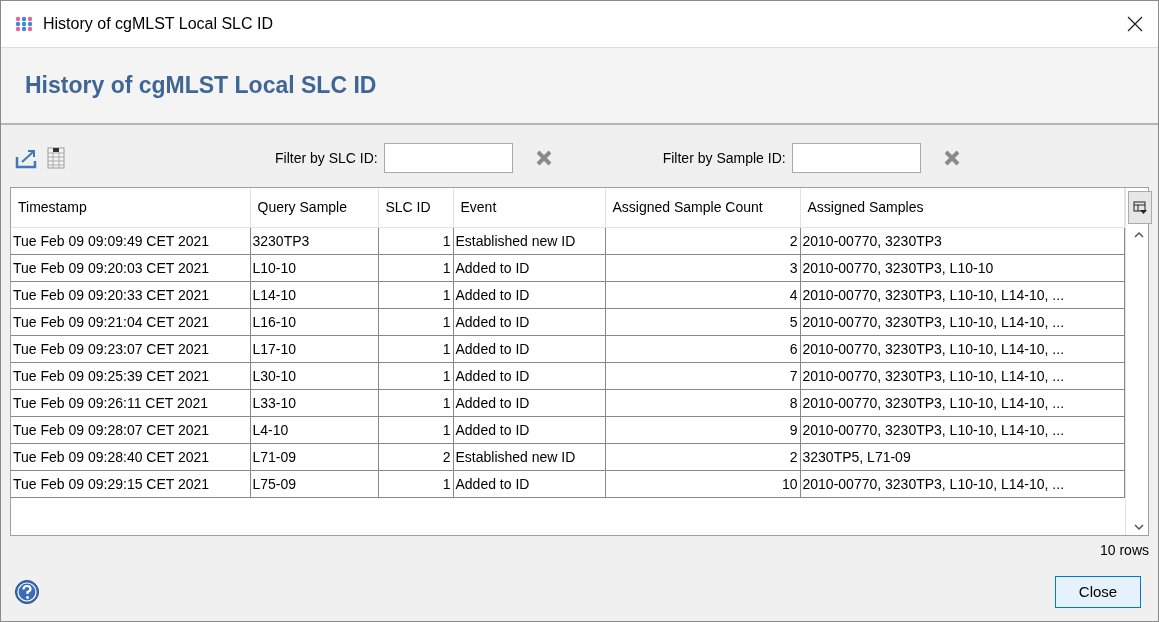 This screenshot has width=1159, height=622. What do you see at coordinates (27, 592) in the screenshot?
I see `help-icon` at bounding box center [27, 592].